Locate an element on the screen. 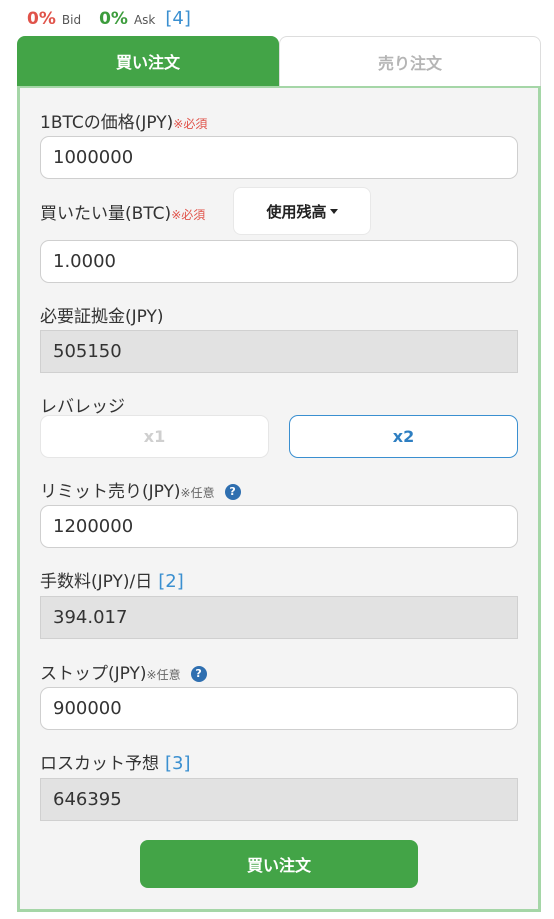 This screenshot has height=919, width=554. limit-sell-value: 1200000 is located at coordinates (93, 526).